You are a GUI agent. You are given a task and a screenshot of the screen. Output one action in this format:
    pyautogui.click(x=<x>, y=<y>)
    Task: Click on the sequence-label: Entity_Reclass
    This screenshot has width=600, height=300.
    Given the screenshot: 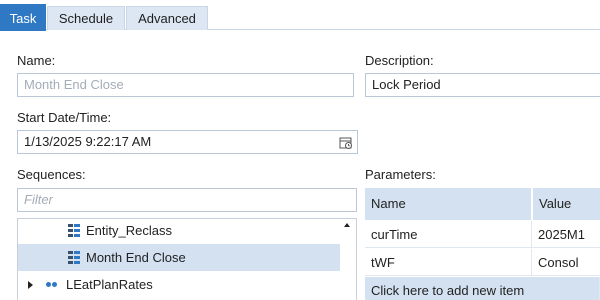 What is the action you would take?
    pyautogui.click(x=129, y=230)
    